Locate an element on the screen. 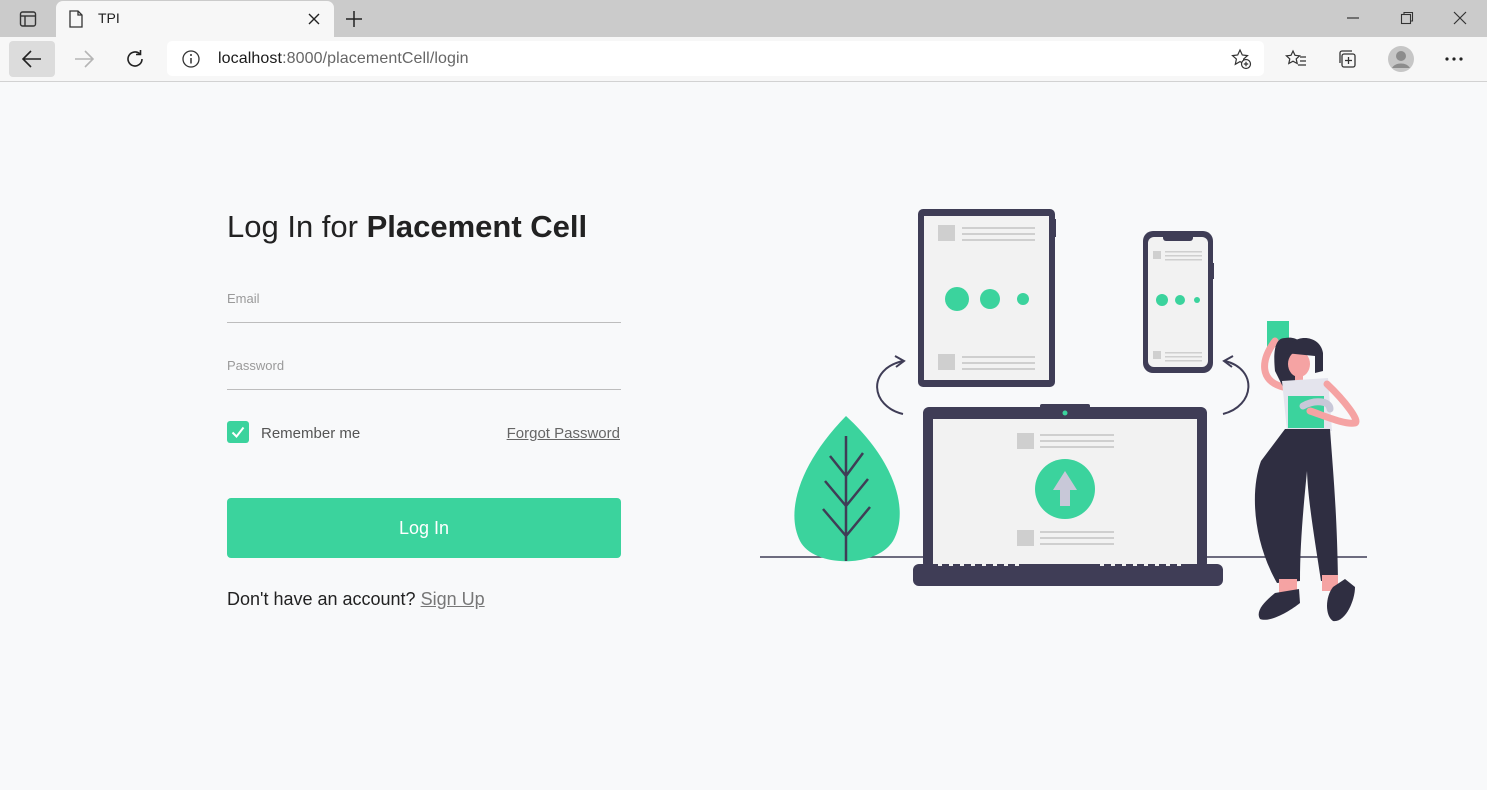  phone-icon is located at coordinates (1178, 302).